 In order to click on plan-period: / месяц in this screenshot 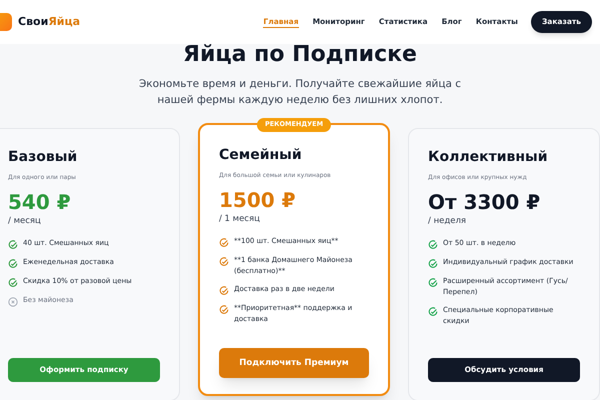, I will do `click(25, 221)`.